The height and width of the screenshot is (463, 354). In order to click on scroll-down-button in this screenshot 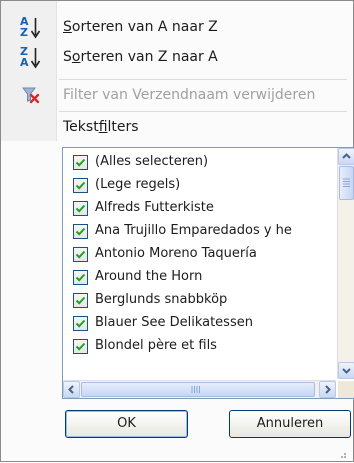, I will do `click(346, 370)`.